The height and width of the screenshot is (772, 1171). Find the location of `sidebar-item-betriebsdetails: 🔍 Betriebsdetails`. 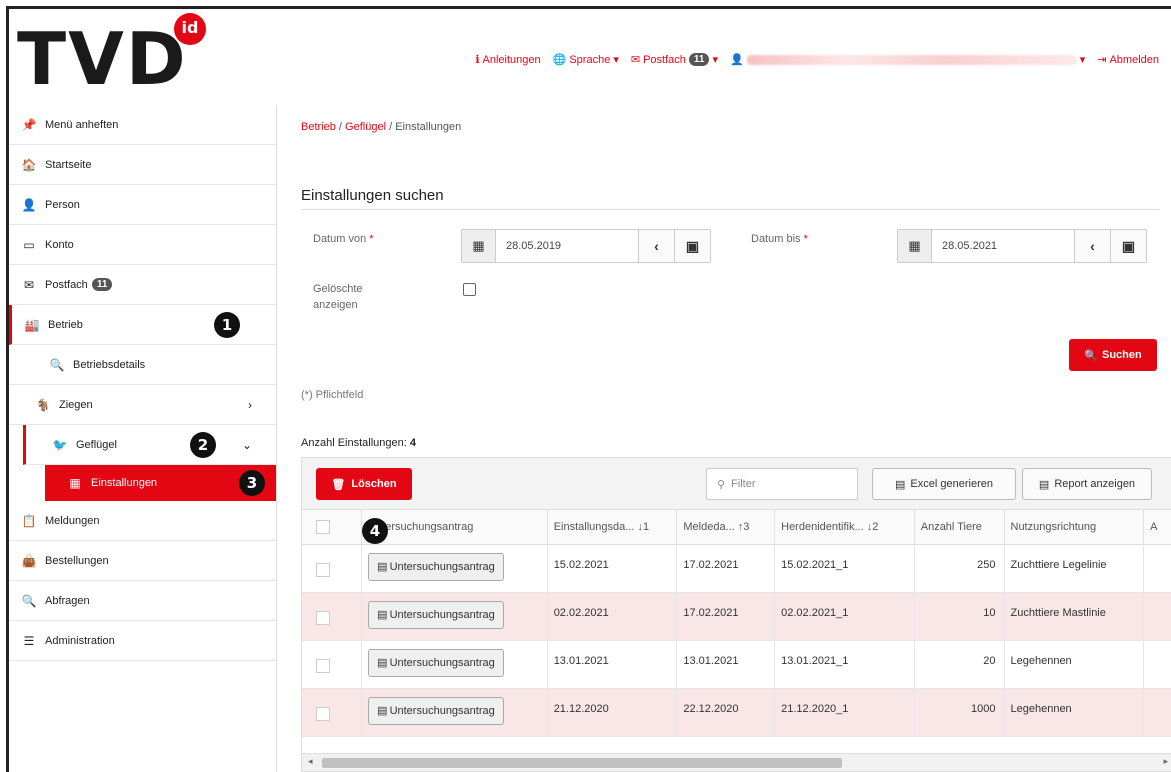

sidebar-item-betriebsdetails: 🔍 Betriebsdetails is located at coordinates (142, 365).